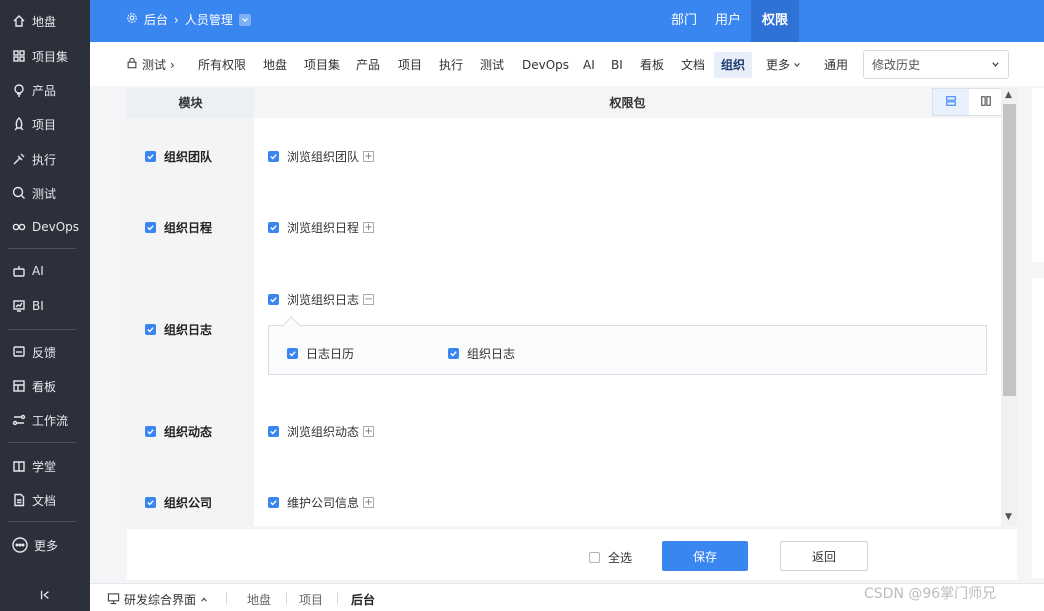  I want to click on permission-item: 浏览组织动态 +, so click(321, 431).